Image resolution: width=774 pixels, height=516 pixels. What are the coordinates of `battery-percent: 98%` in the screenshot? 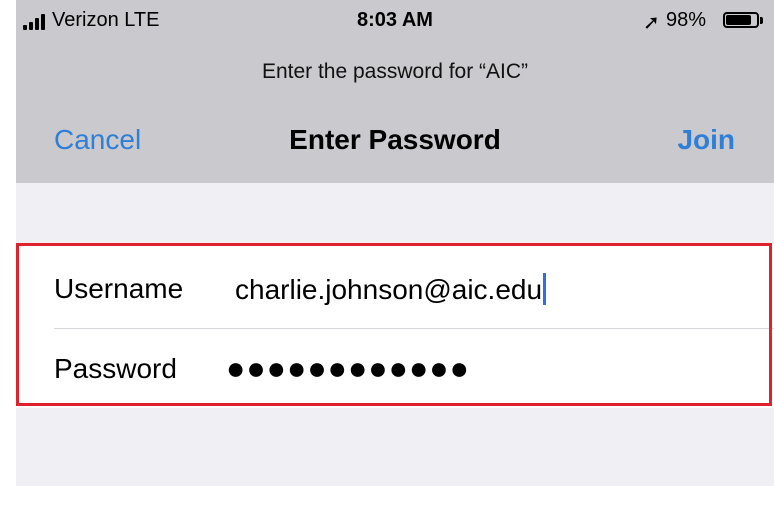 It's located at (686, 20).